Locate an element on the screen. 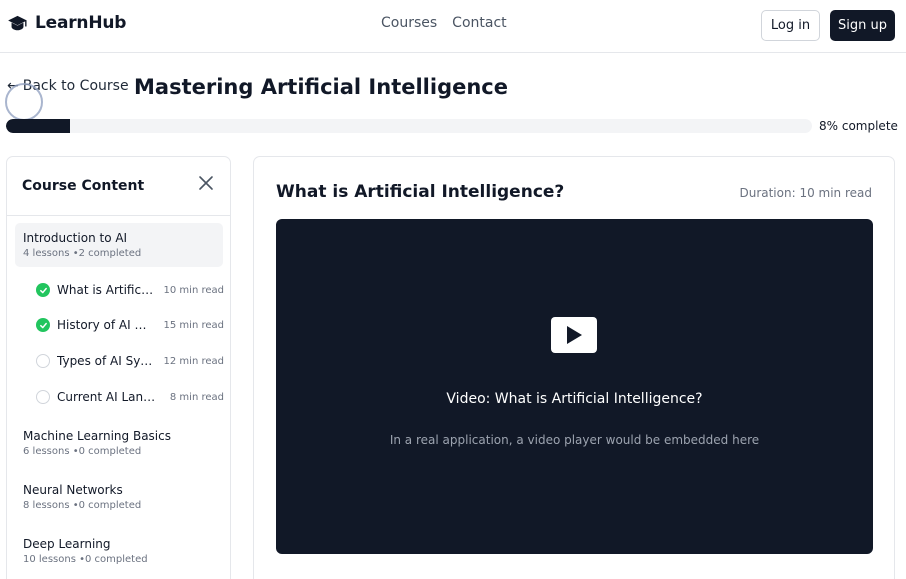  lesson-name: Types of AI Systems is located at coordinates (106, 361).